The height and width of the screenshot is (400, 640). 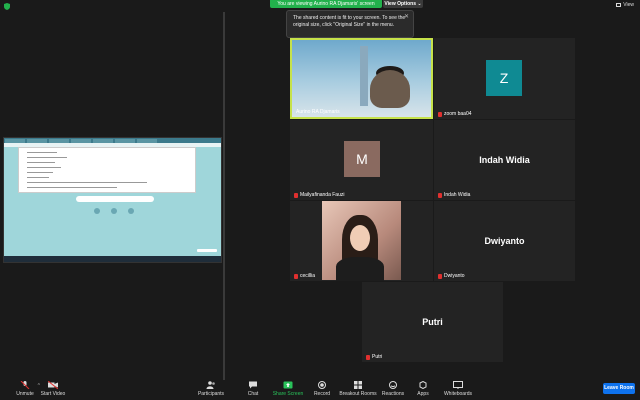 I want to click on participant-display-name: Dwiyanto, so click(x=504, y=241).